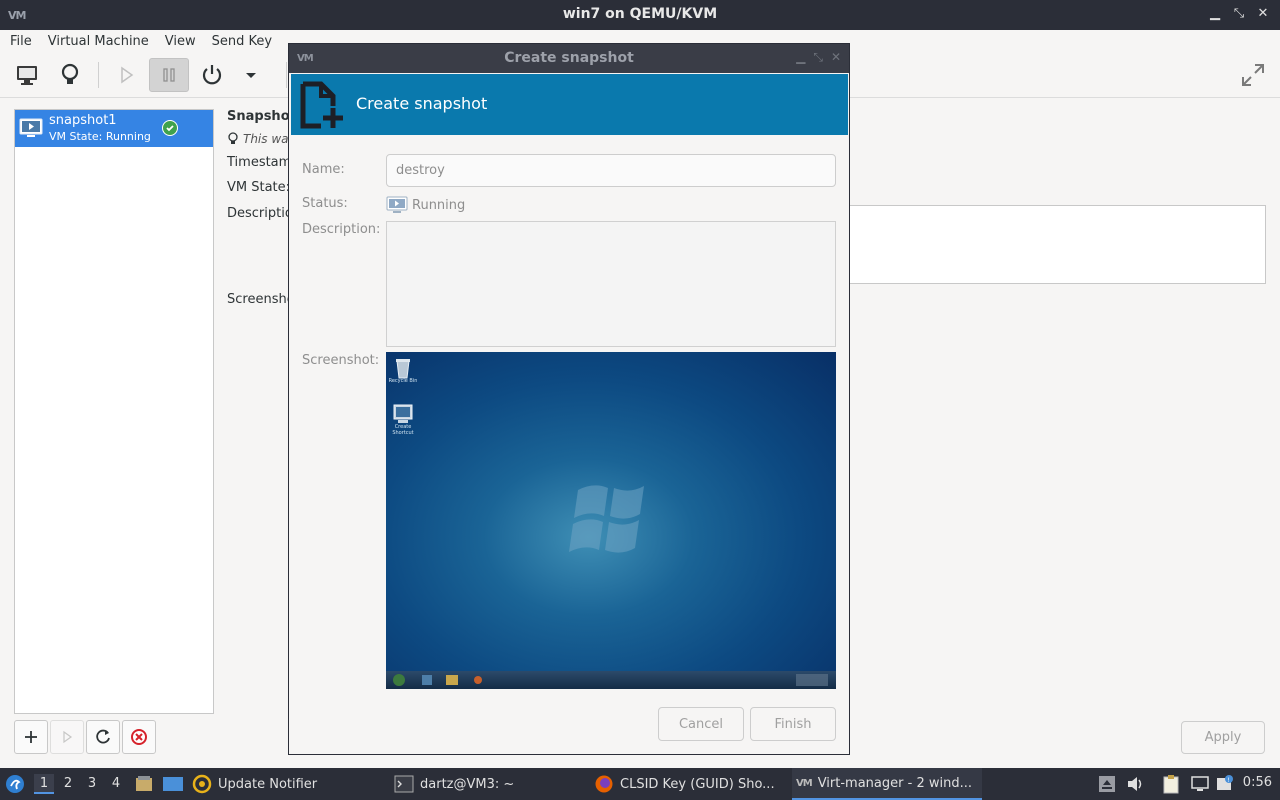 The image size is (1280, 800). I want to click on window-titlebar: VM win7 on QEMU/KVM ▁ ⤡ ✕, so click(640, 15).